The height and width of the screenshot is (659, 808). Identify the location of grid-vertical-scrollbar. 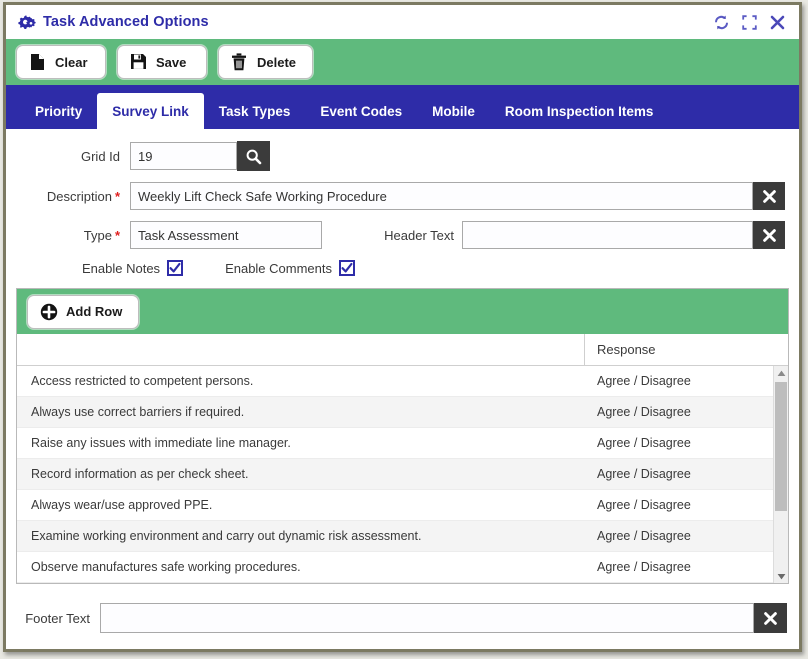
(780, 474).